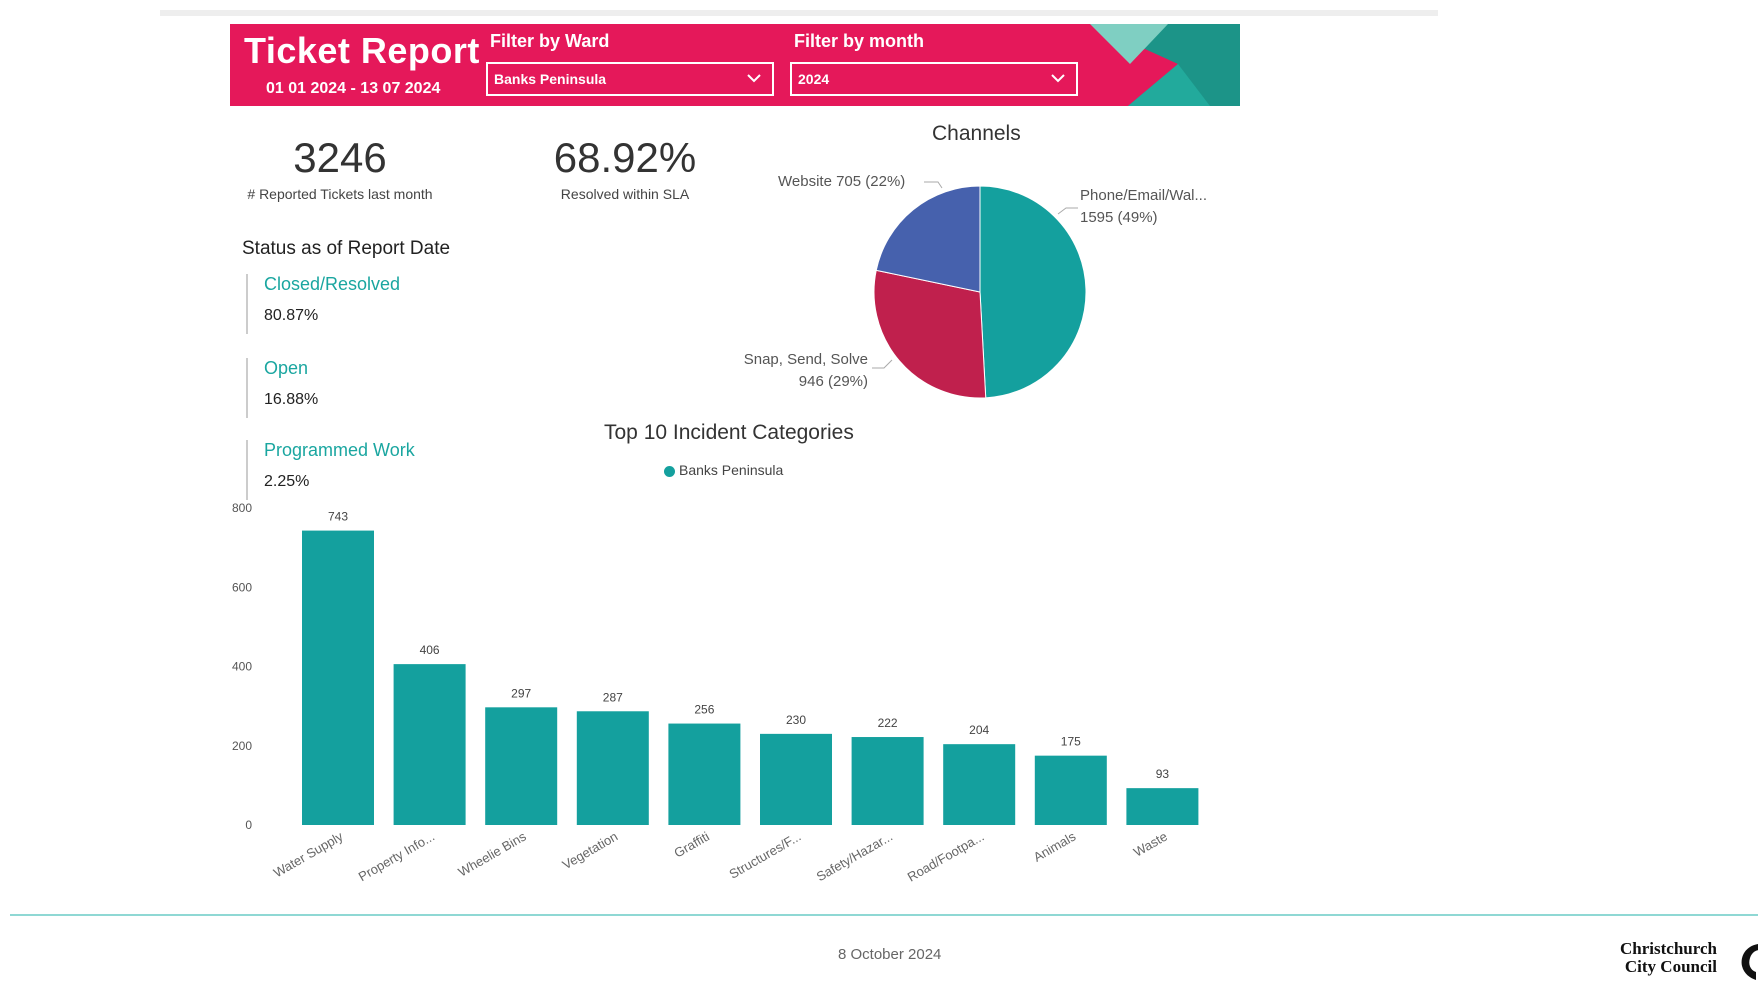 The height and width of the screenshot is (982, 1758). I want to click on council-logo-icon, so click(1749, 962).